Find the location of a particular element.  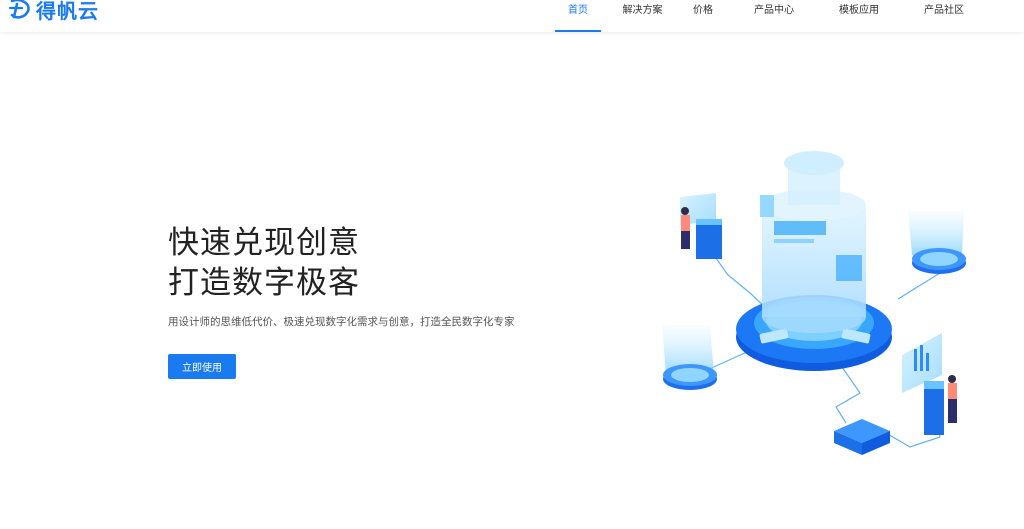

nav-item-products: 产品中心 is located at coordinates (774, 16).